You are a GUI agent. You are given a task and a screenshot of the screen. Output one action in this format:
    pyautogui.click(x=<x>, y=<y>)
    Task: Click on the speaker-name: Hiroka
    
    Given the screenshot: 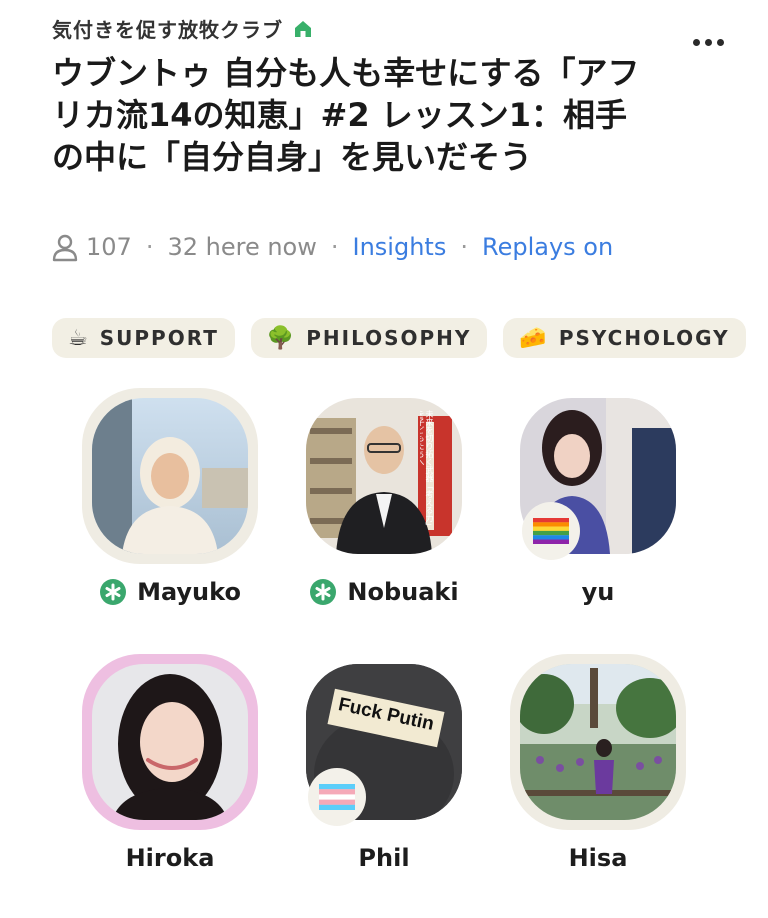 What is the action you would take?
    pyautogui.click(x=170, y=858)
    